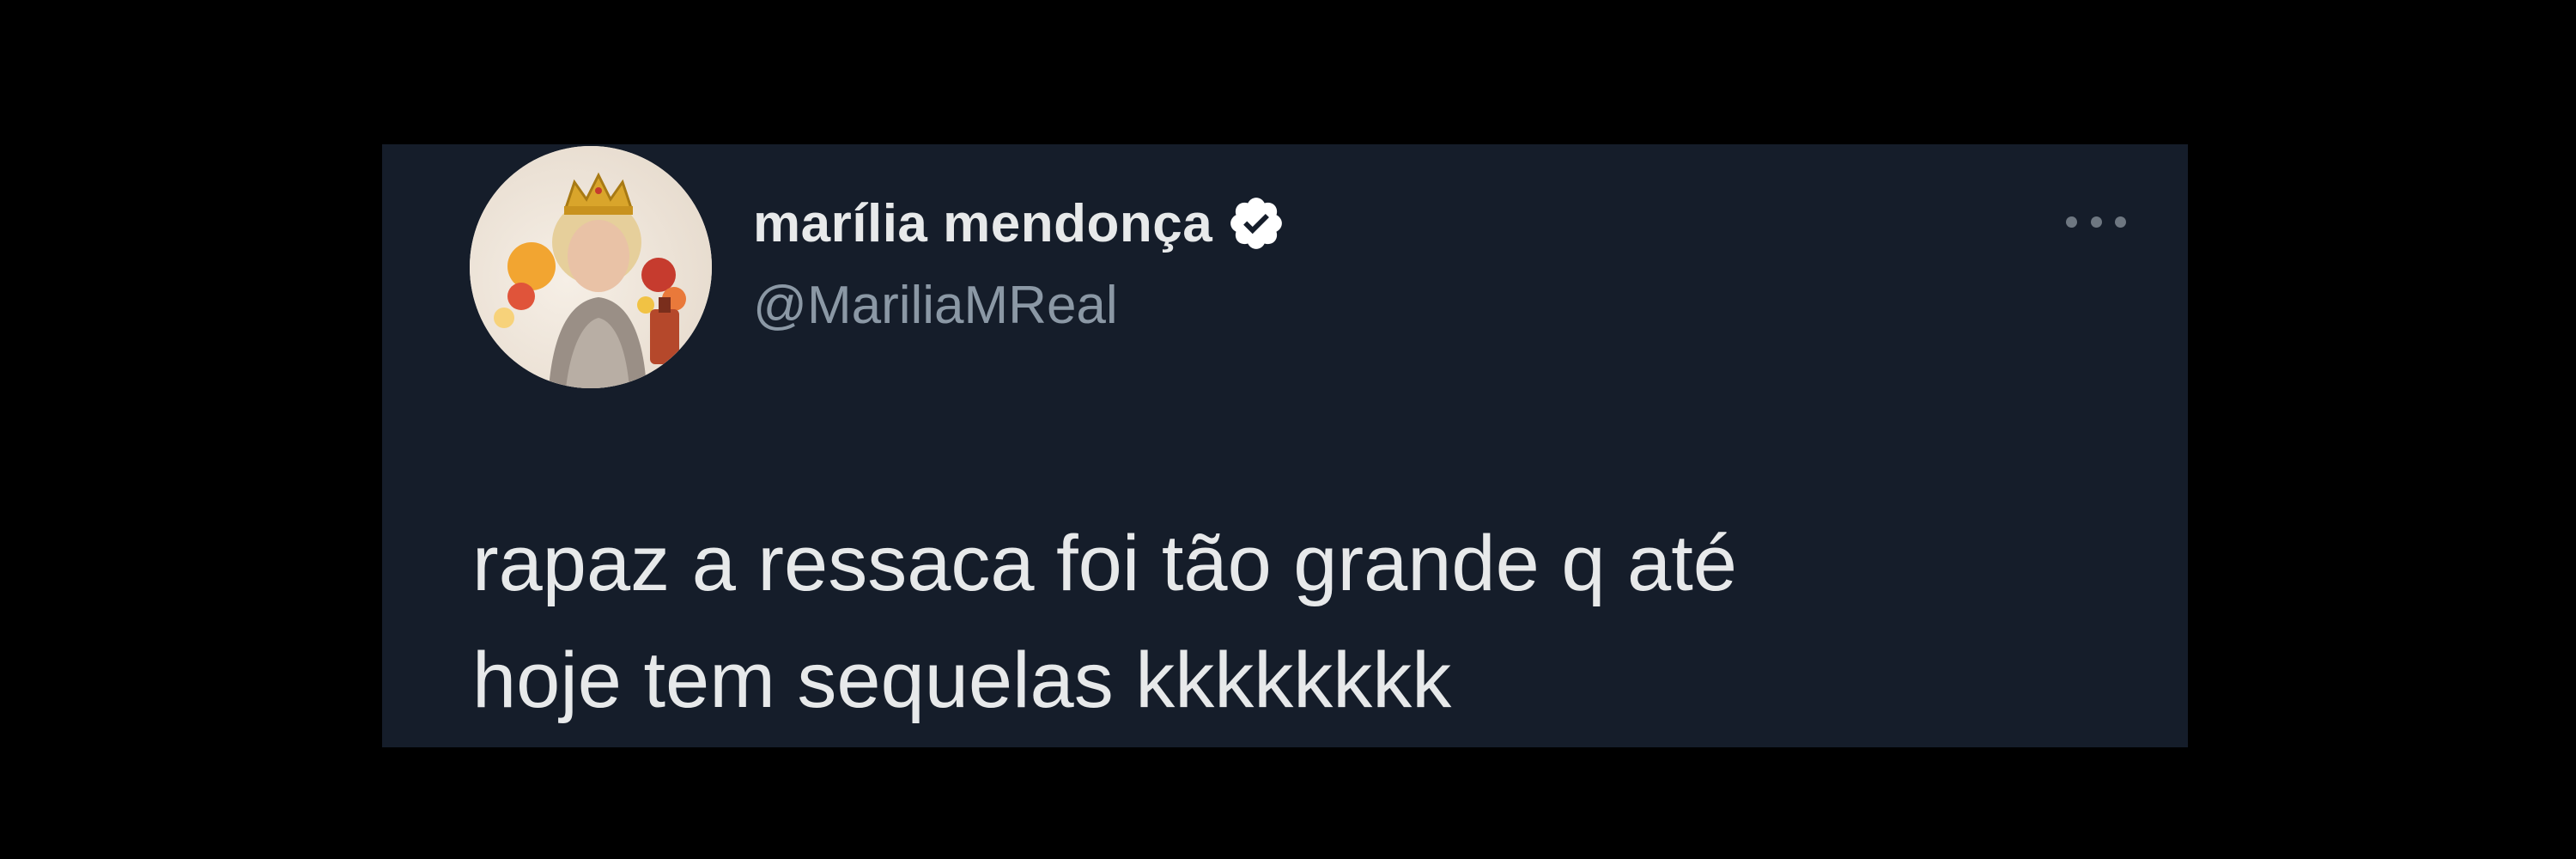 The height and width of the screenshot is (859, 2576). What do you see at coordinates (1256, 223) in the screenshot?
I see `verified-badge-icon` at bounding box center [1256, 223].